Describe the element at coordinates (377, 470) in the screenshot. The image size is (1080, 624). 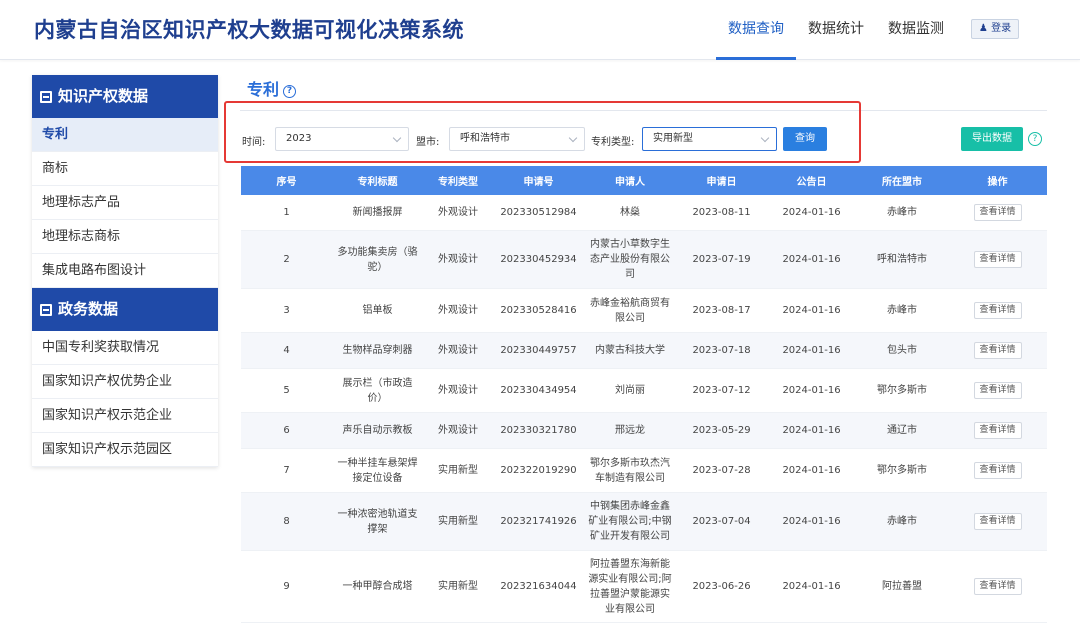
I see `table-cell: 一种半挂车悬架焊接定位设备` at that location.